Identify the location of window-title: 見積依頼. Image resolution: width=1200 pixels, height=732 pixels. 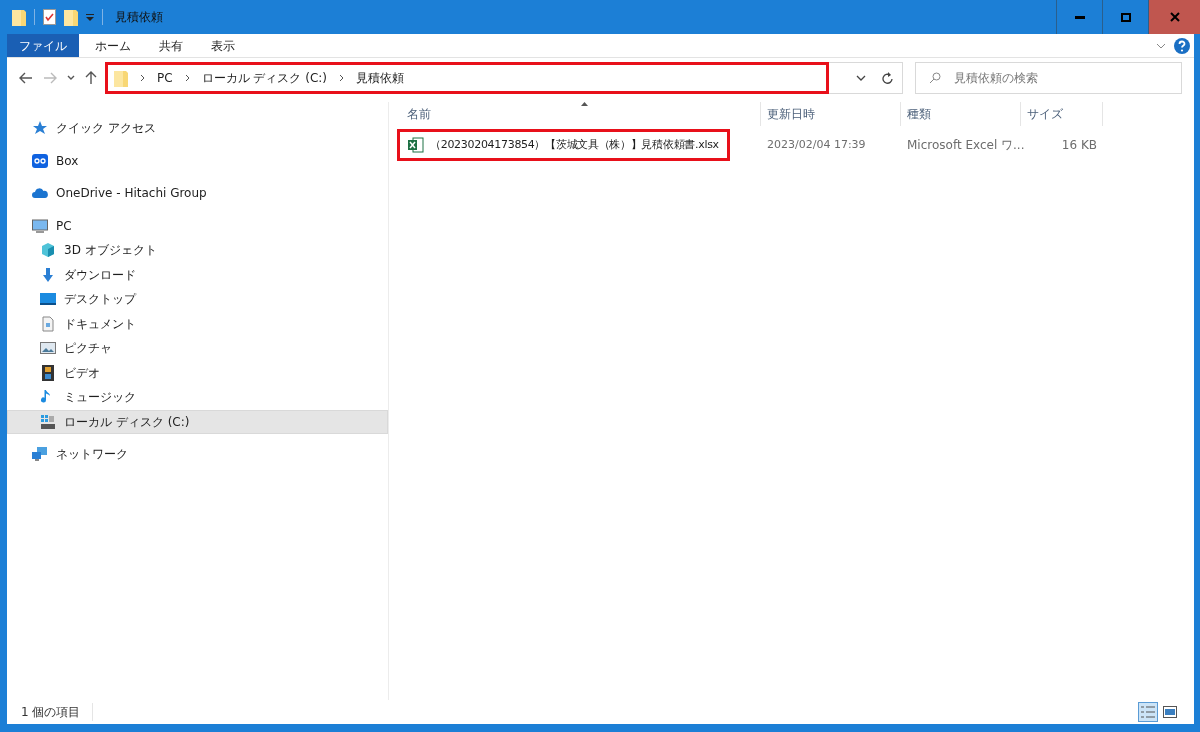
(139, 17).